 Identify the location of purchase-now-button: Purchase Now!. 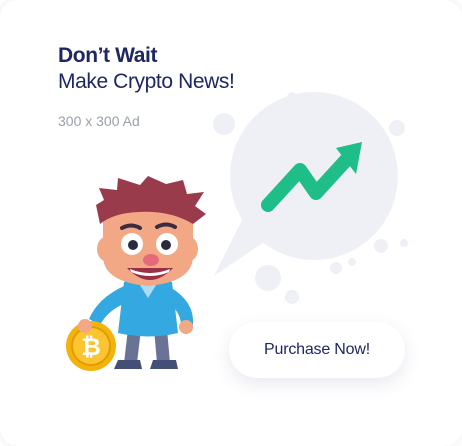
(317, 350).